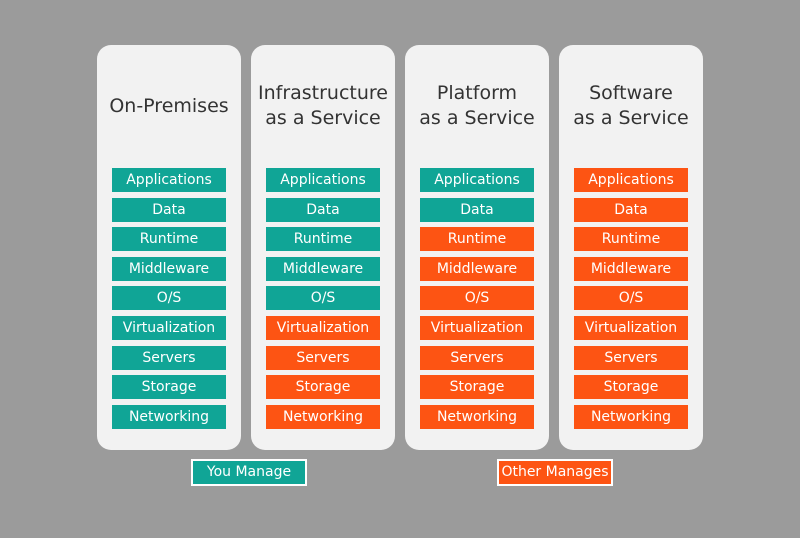 The image size is (800, 538). Describe the element at coordinates (555, 472) in the screenshot. I see `legend-other-manages: Other Manages` at that location.